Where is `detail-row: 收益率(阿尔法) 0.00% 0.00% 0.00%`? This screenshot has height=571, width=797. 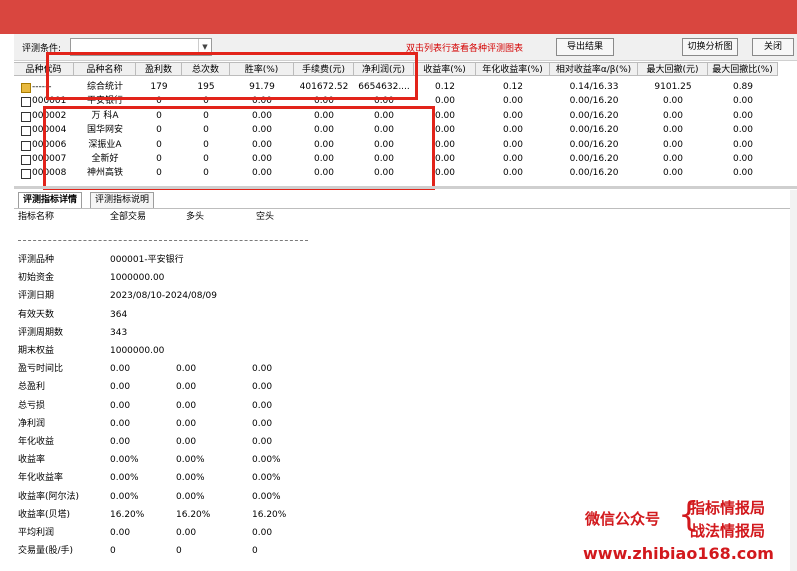
detail-row: 收益率(阿尔法) 0.00% 0.00% 0.00% is located at coordinates (298, 497).